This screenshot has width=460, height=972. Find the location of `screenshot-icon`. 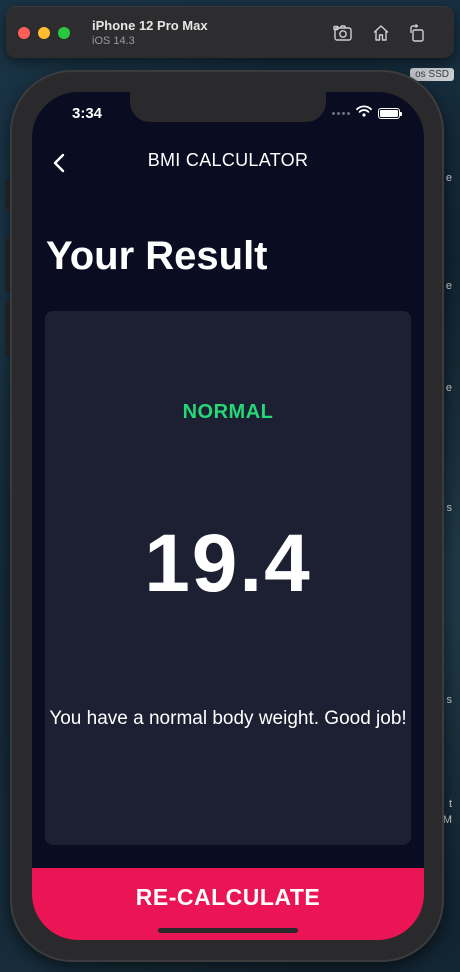

screenshot-icon is located at coordinates (343, 33).